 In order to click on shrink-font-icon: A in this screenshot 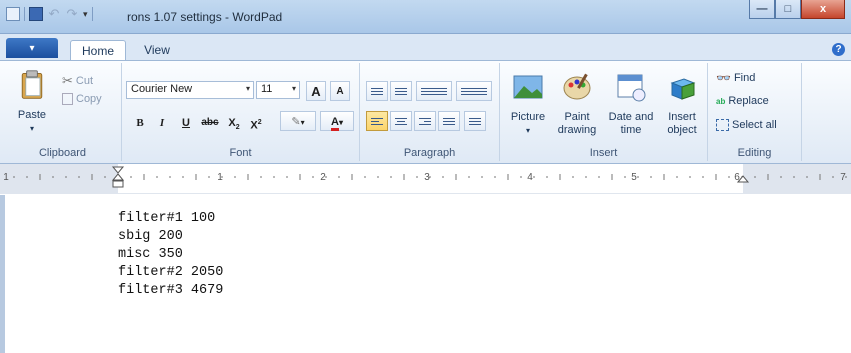, I will do `click(340, 91)`.